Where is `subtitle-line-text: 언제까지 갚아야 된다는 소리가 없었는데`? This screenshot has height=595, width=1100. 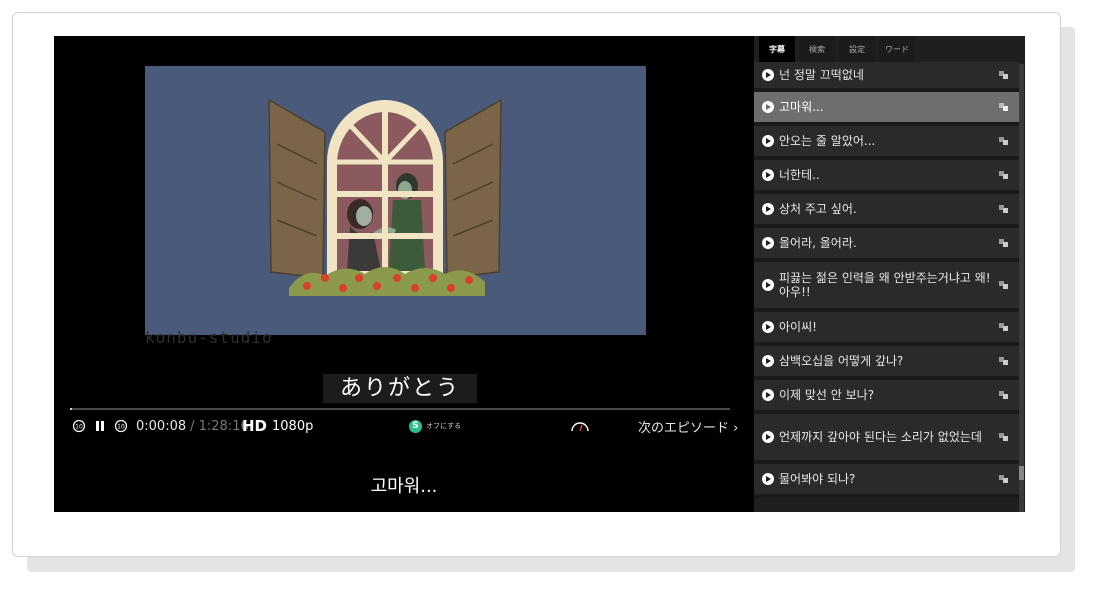 subtitle-line-text: 언제까지 갚아야 된다는 소리가 없었는데 is located at coordinates (880, 437).